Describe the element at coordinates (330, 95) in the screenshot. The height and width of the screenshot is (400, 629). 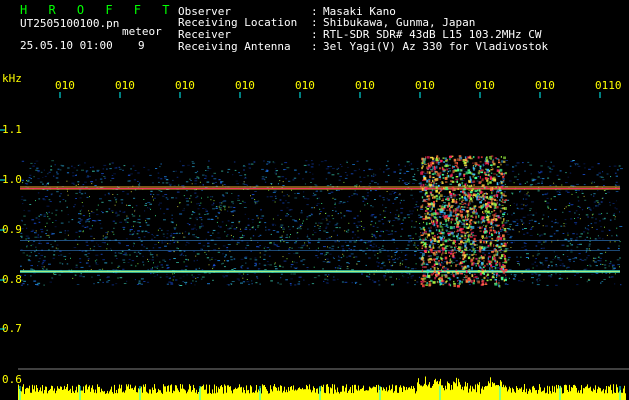
I see `time-tick-marks` at that location.